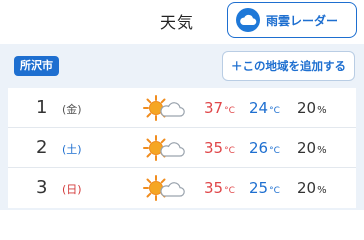 The image size is (364, 240). What do you see at coordinates (248, 20) in the screenshot?
I see `cloud-icon` at bounding box center [248, 20].